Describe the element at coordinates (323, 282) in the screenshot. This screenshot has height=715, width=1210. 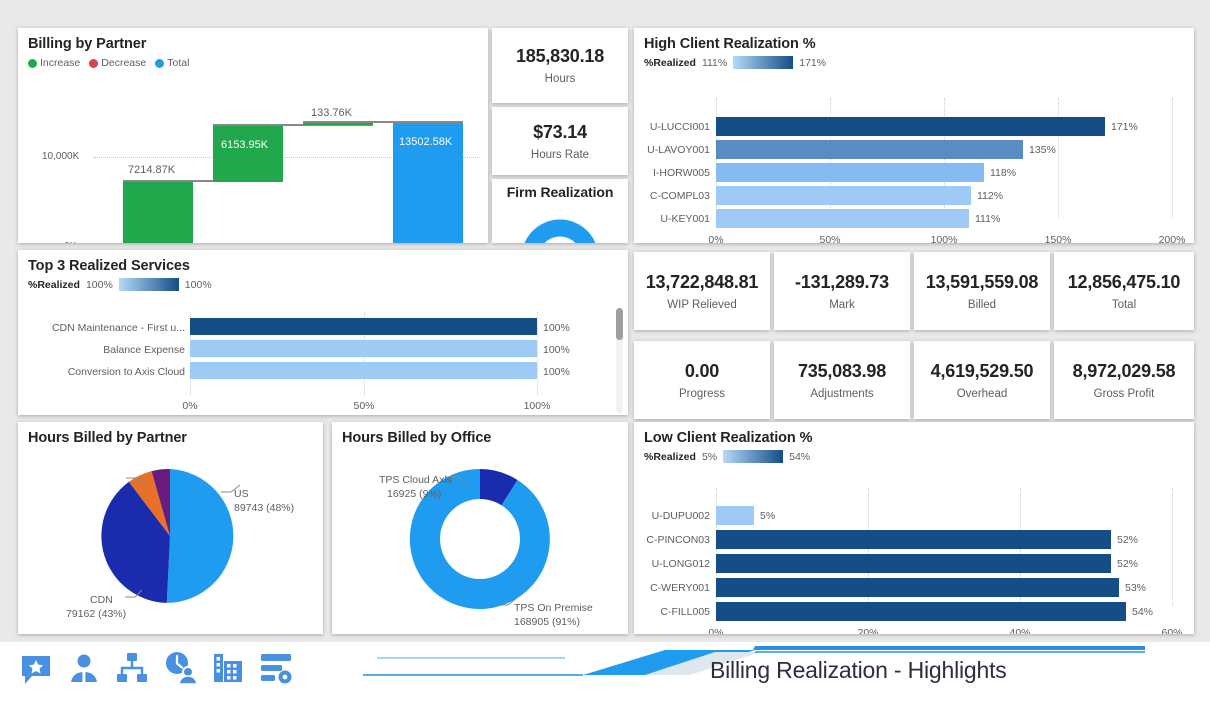
I see `top-services-gradient-legend: %Realized 100% 100%` at that location.